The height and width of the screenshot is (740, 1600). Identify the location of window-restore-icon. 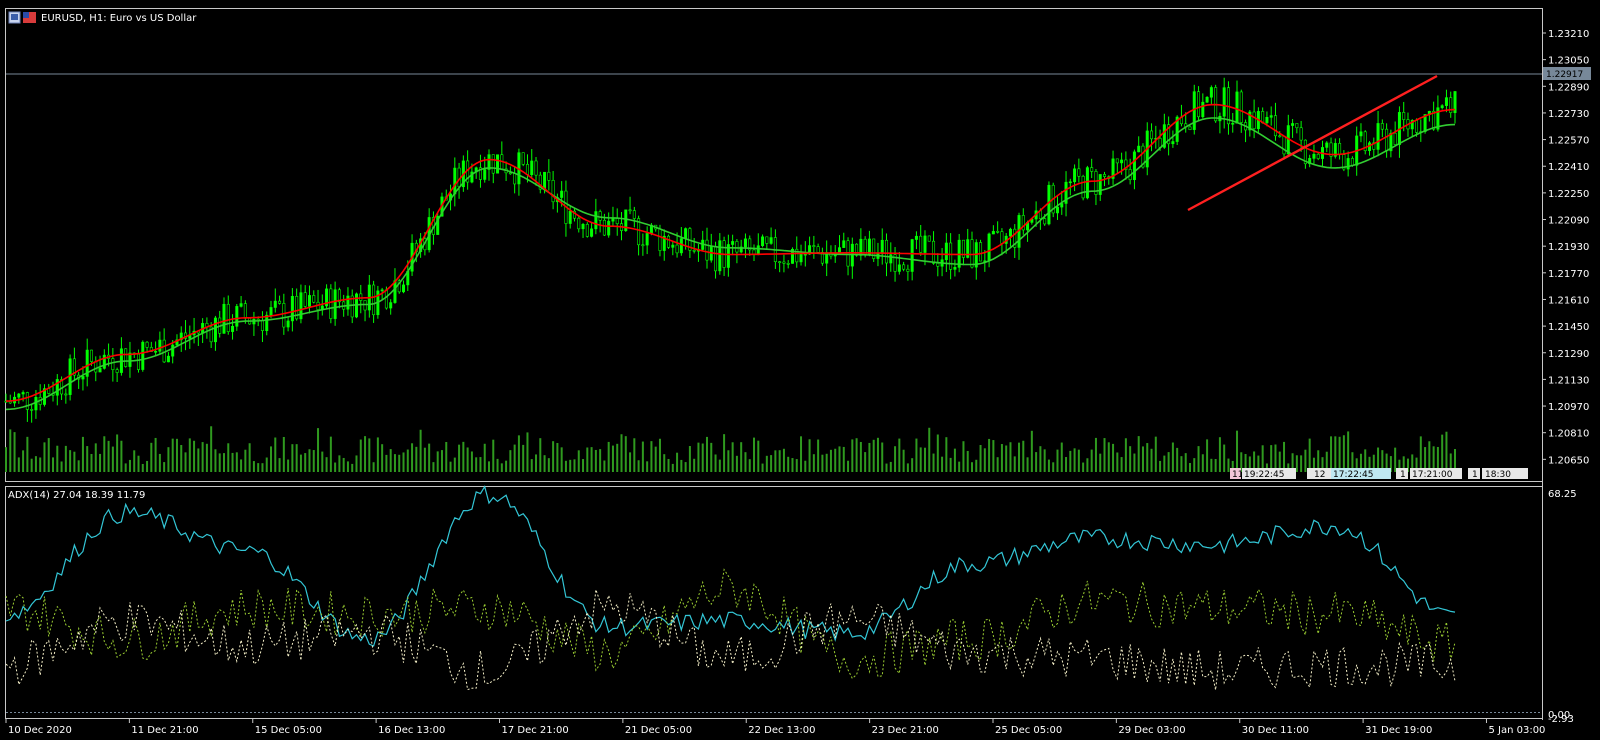
(14, 17).